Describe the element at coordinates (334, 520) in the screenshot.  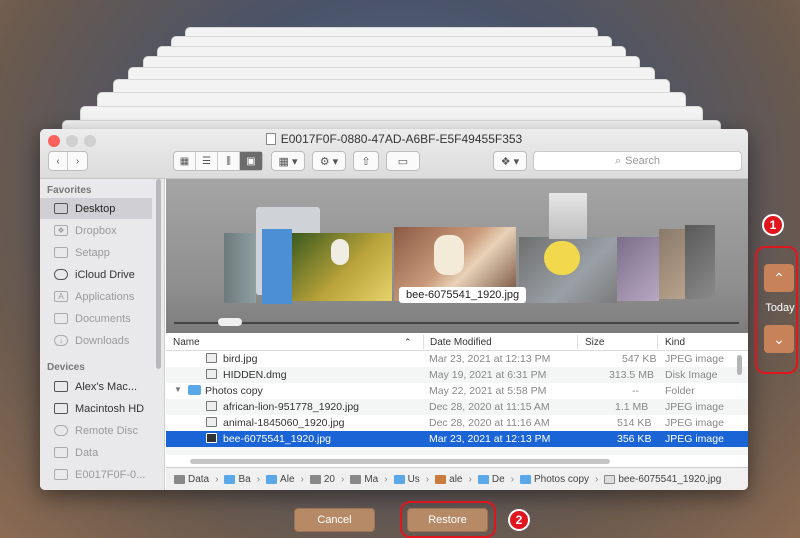
I see `cancel-button: Cancel` at that location.